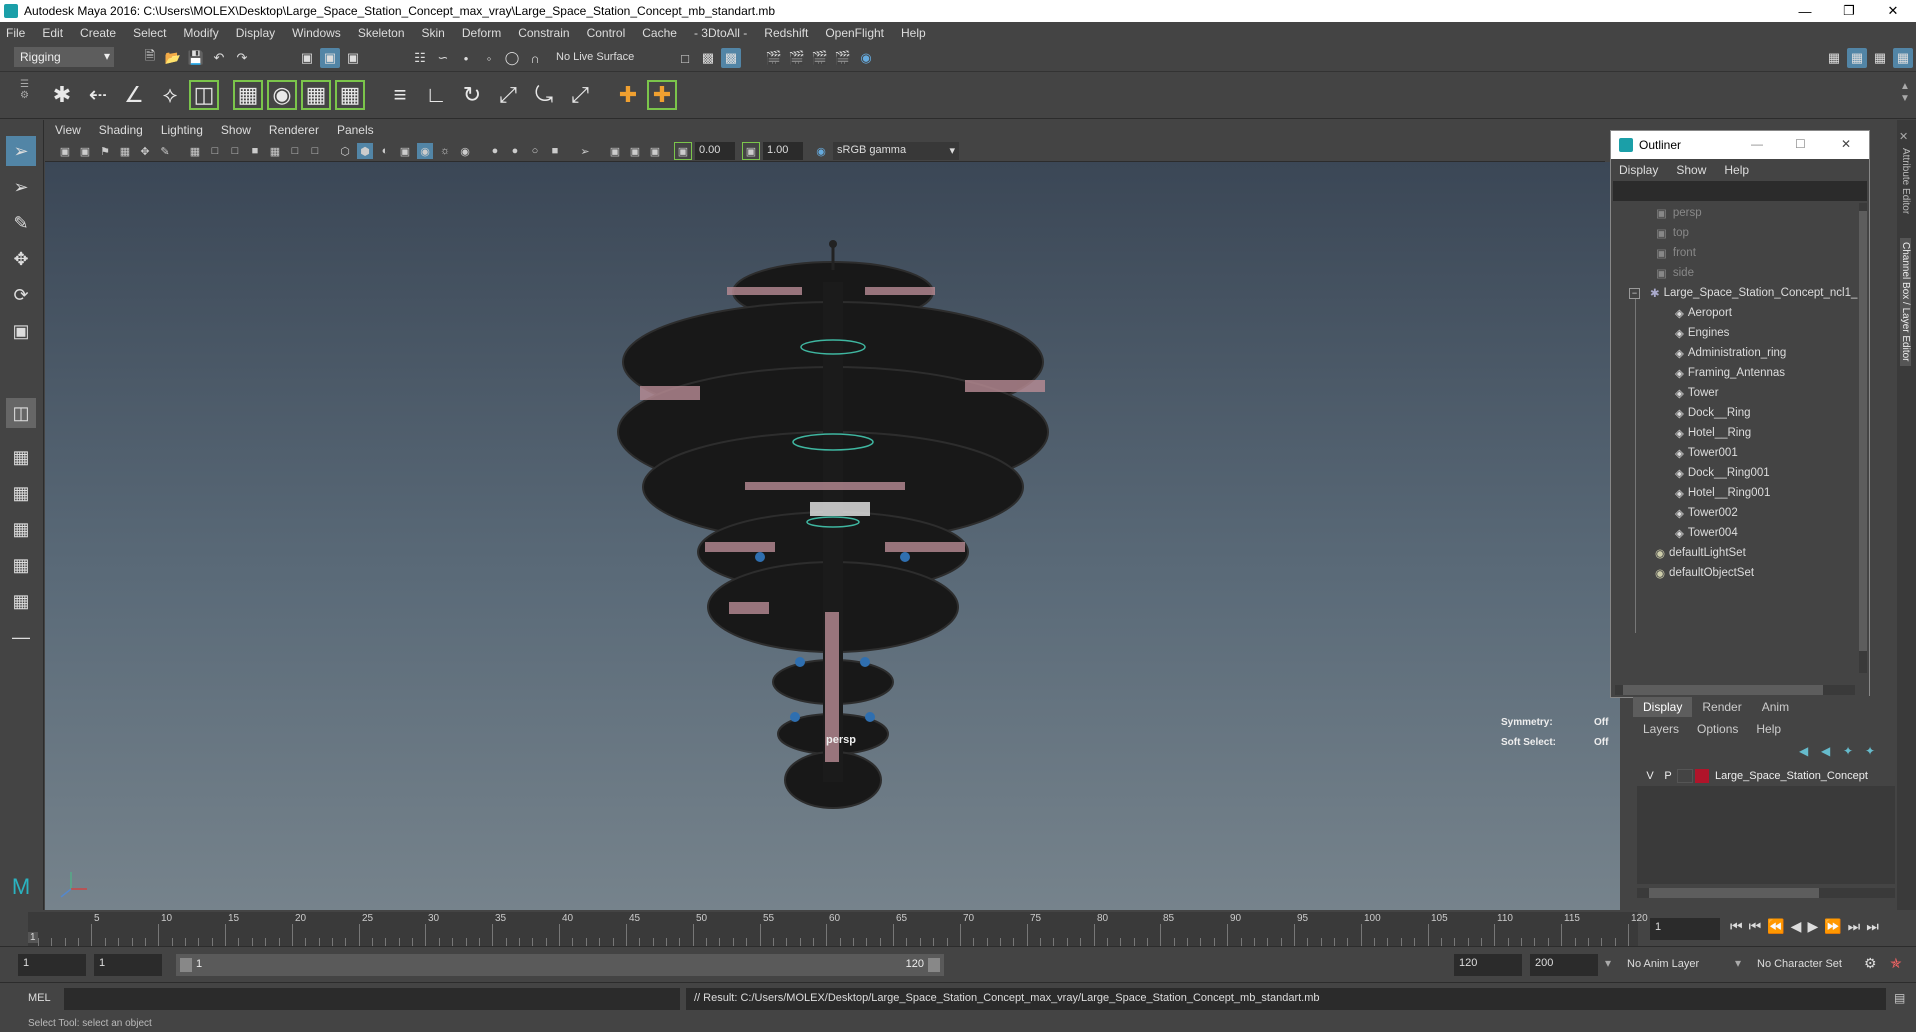 The height and width of the screenshot is (1032, 1916). Describe the element at coordinates (1564, 965) in the screenshot. I see `end-time-field: 200` at that location.